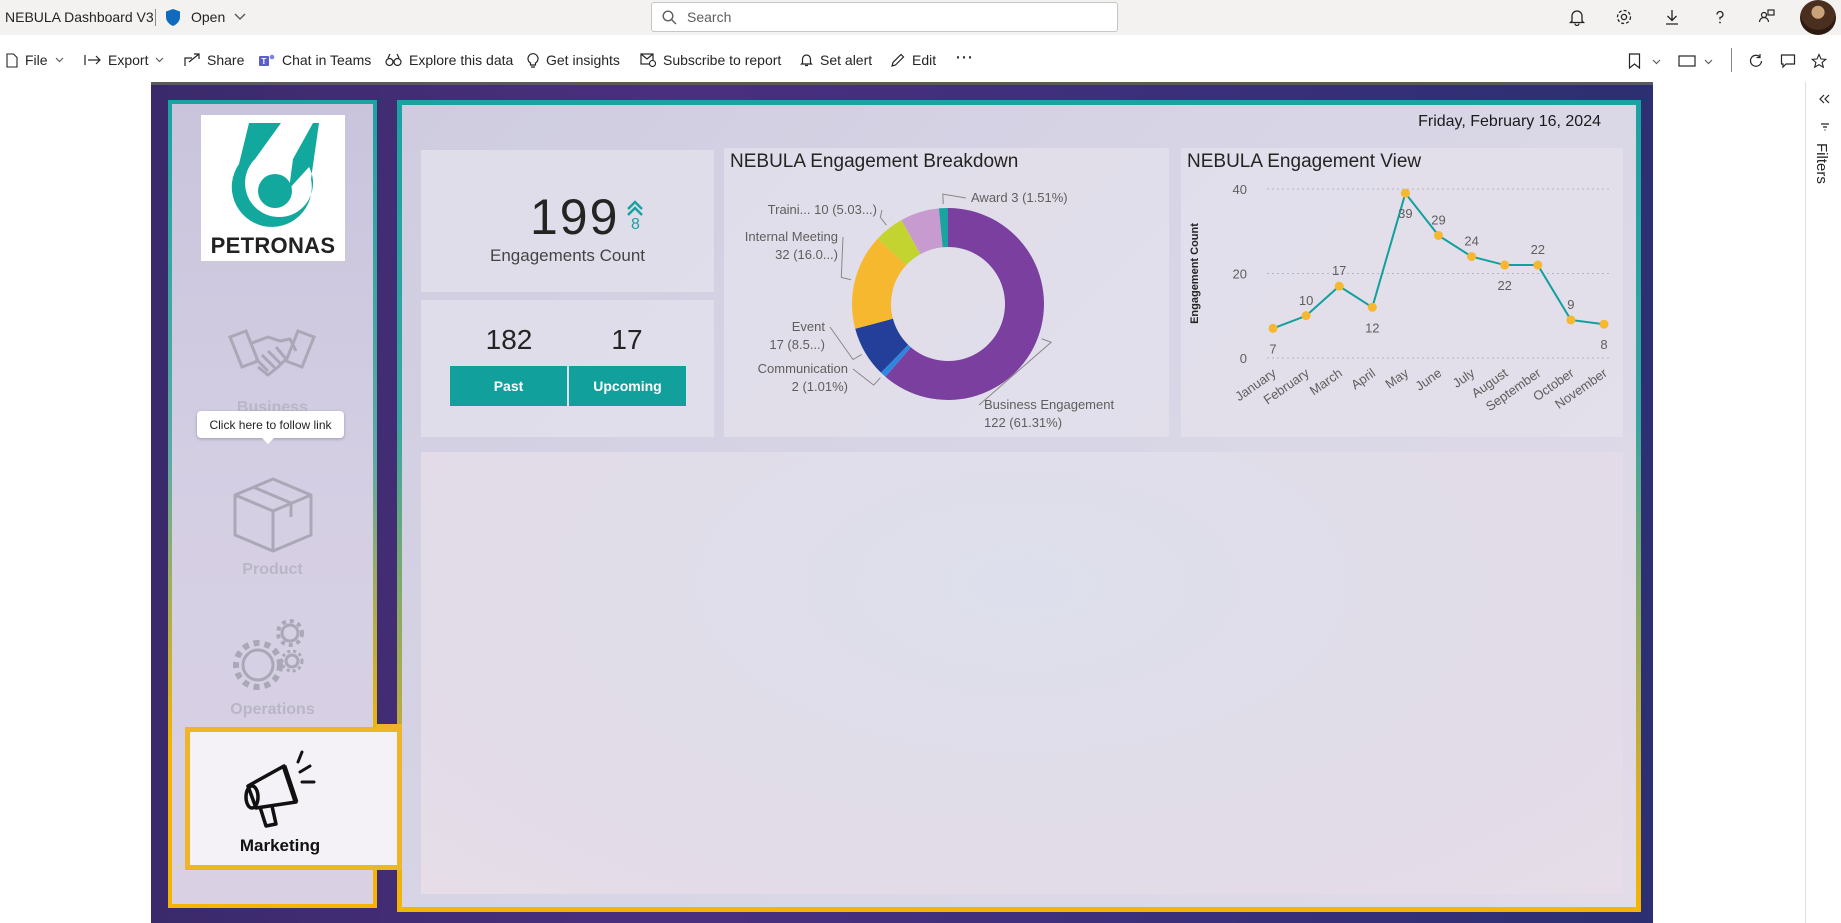 This screenshot has height=923, width=1841. I want to click on search-box: Search, so click(884, 17).